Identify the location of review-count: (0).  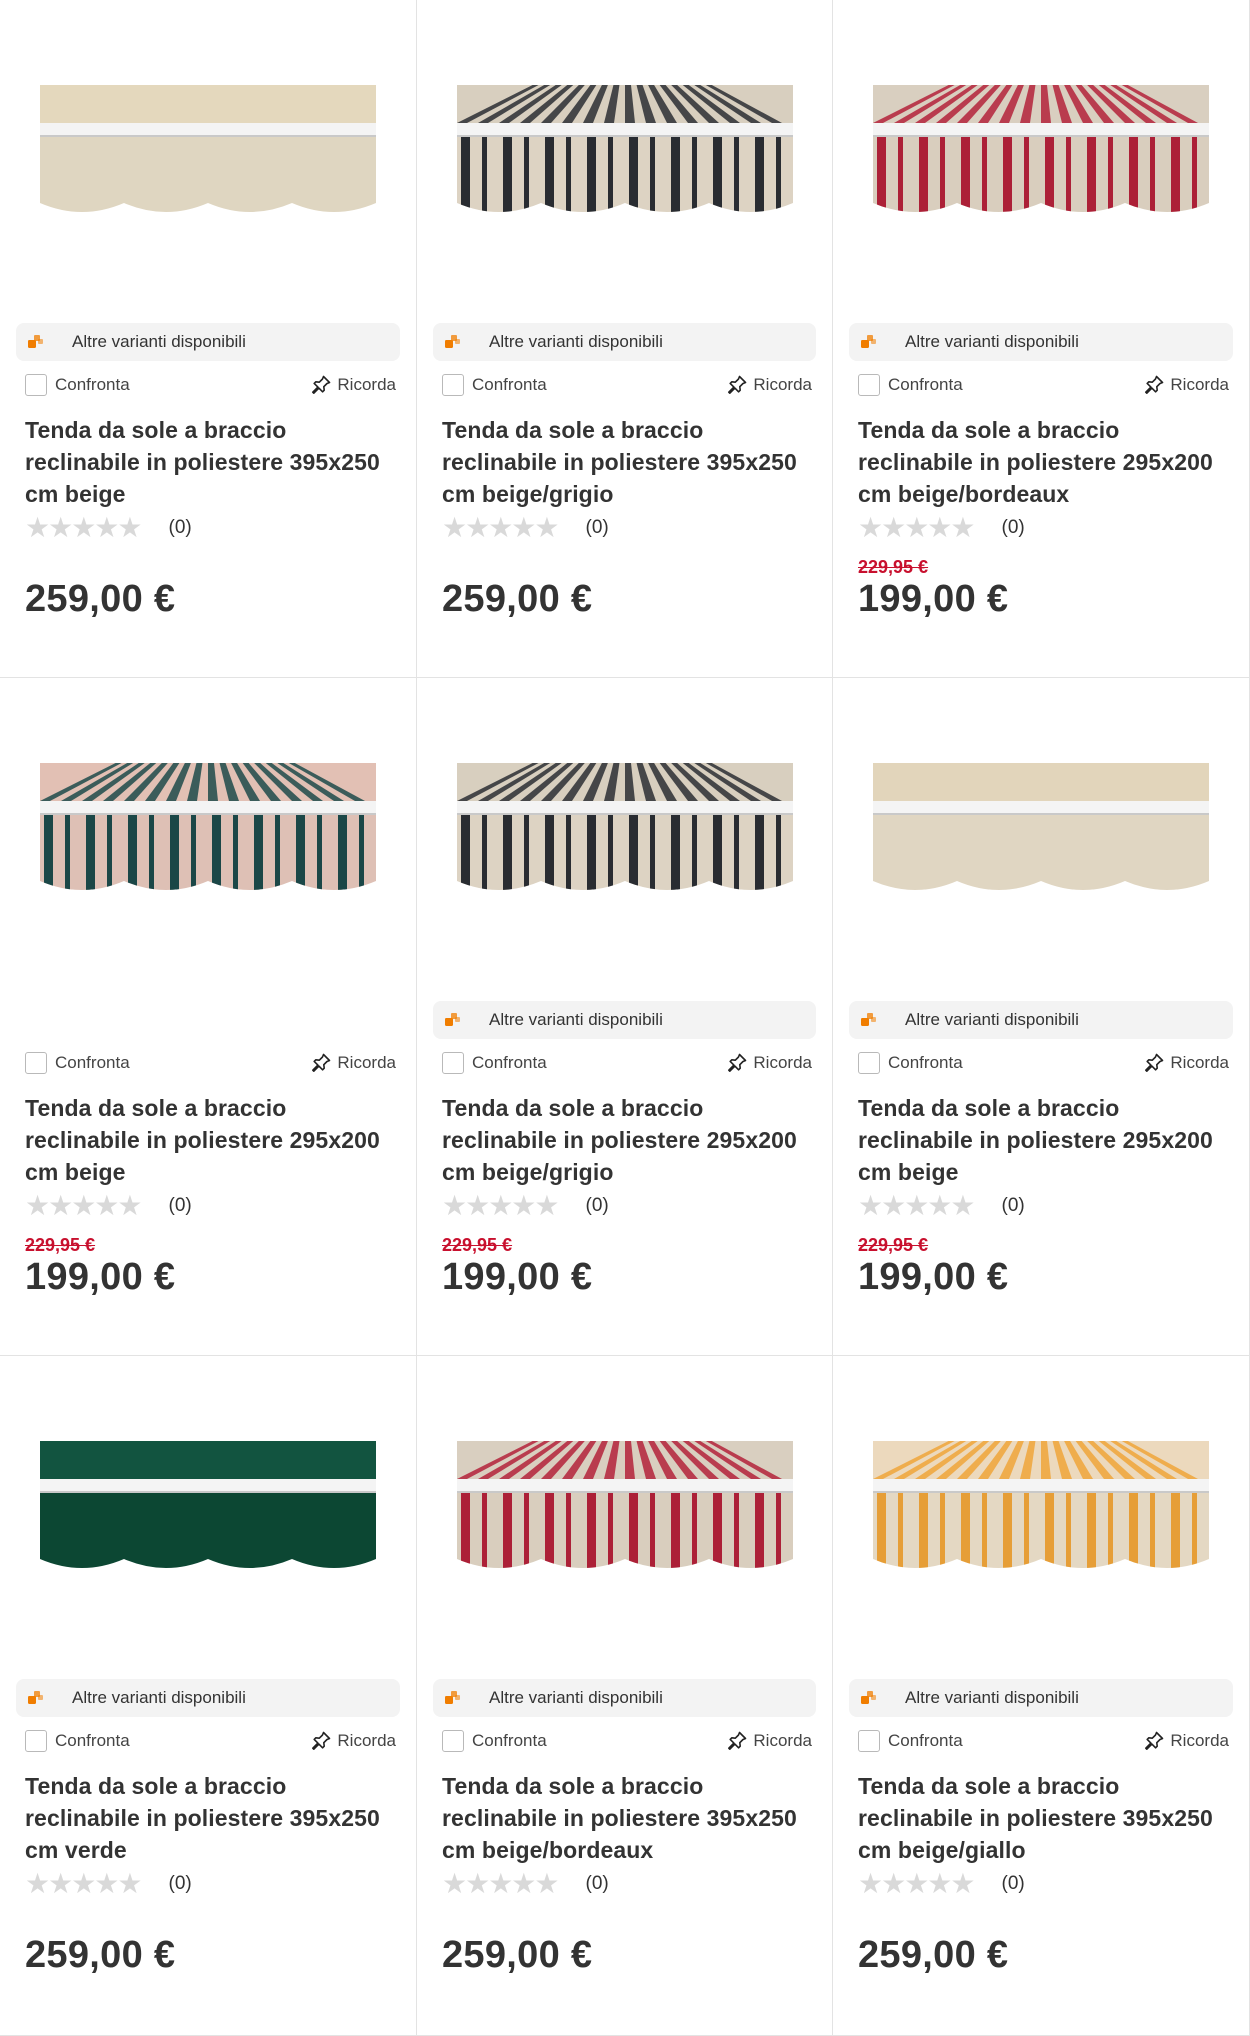
(597, 1205).